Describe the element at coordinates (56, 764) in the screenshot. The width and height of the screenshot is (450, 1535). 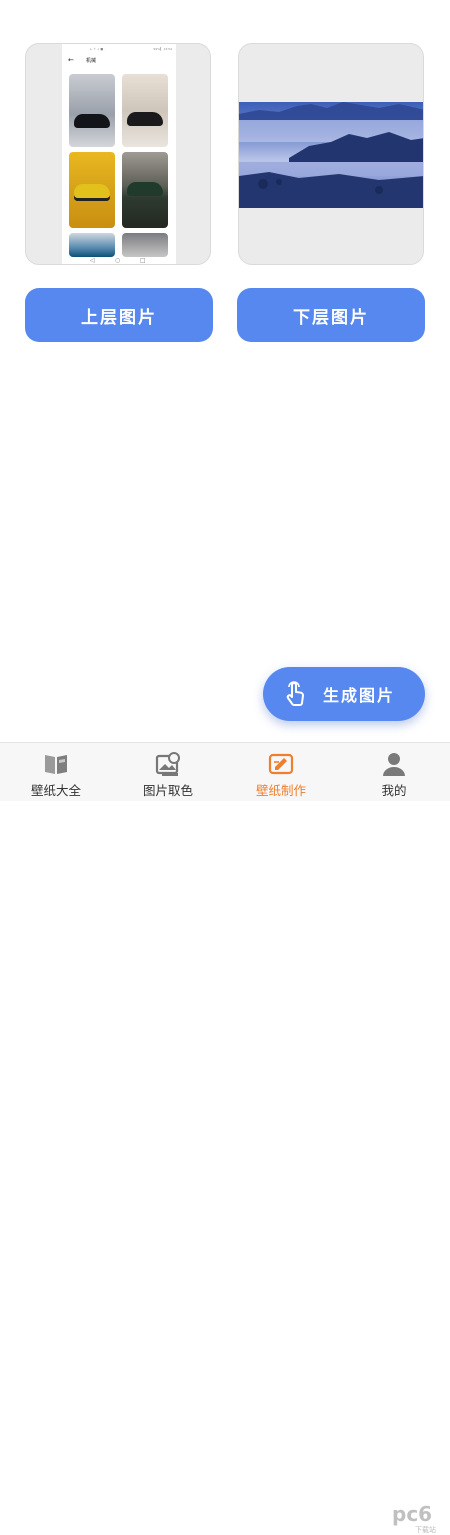
I see `book-icon` at that location.